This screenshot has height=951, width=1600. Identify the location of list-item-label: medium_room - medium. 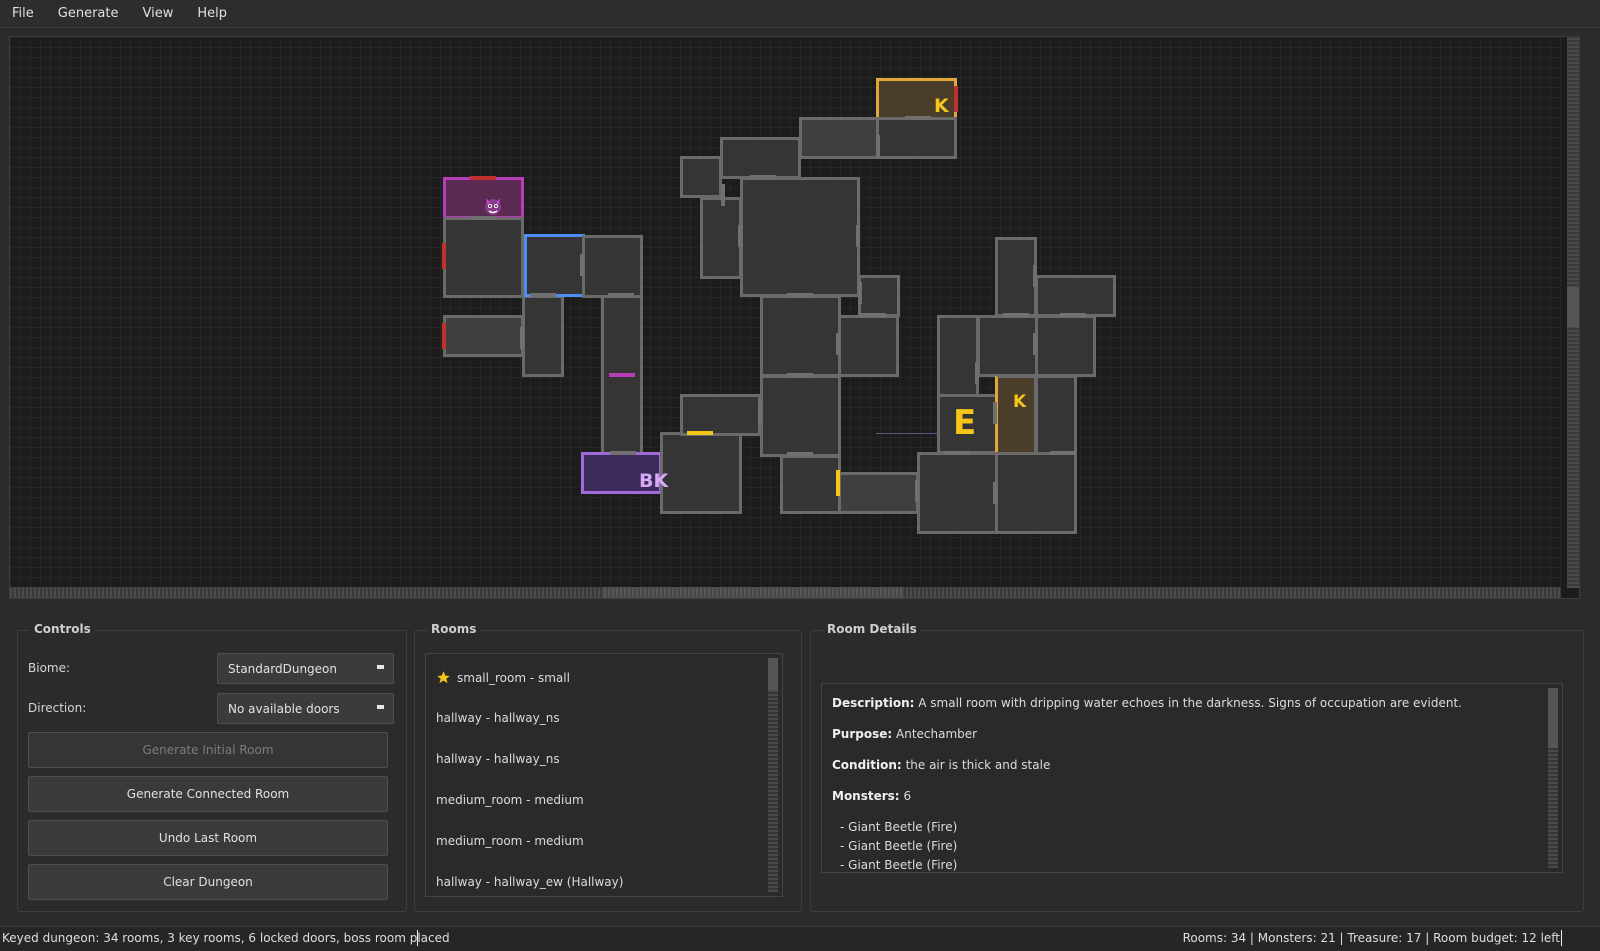
(510, 841).